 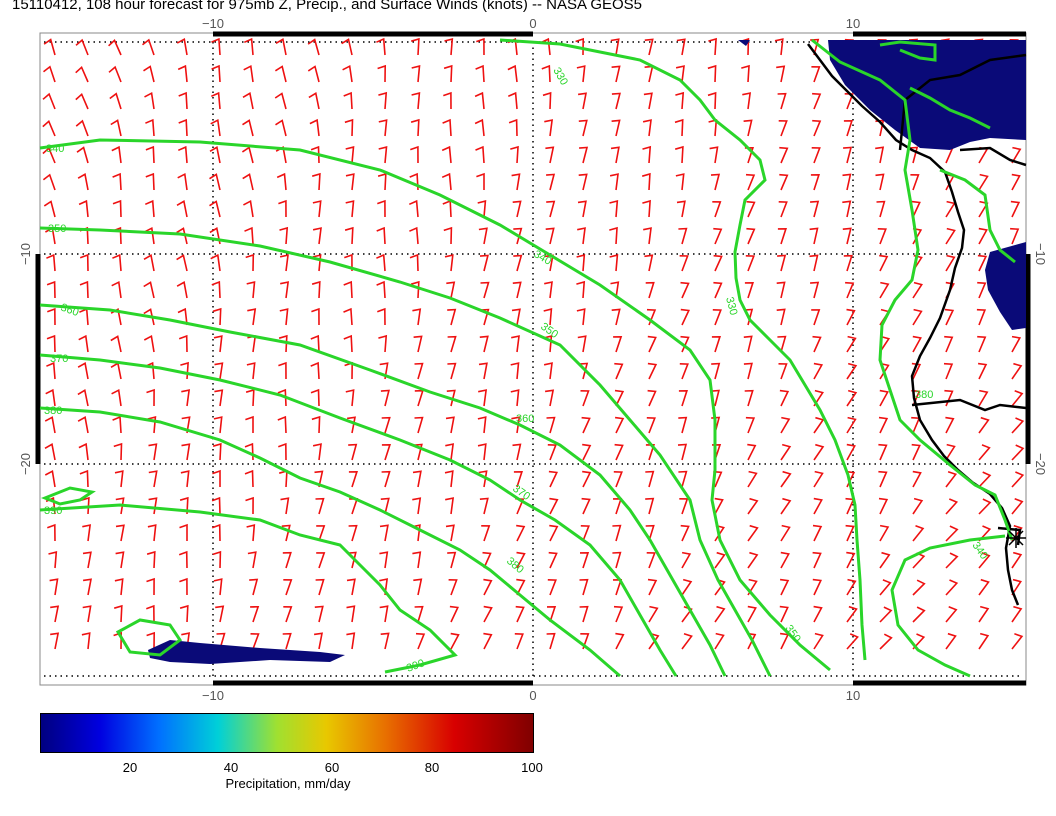 What do you see at coordinates (532, 695) in the screenshot?
I see `bottom-tick-1: 0` at bounding box center [532, 695].